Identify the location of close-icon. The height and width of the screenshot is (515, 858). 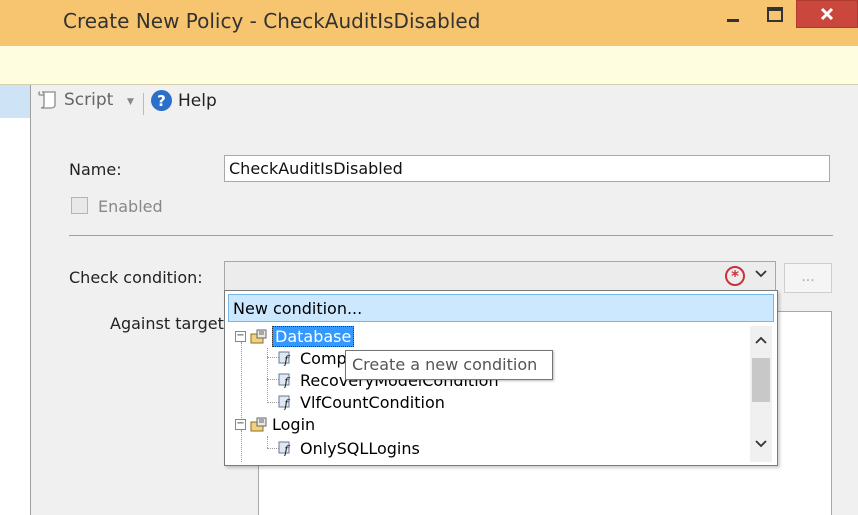
(827, 14).